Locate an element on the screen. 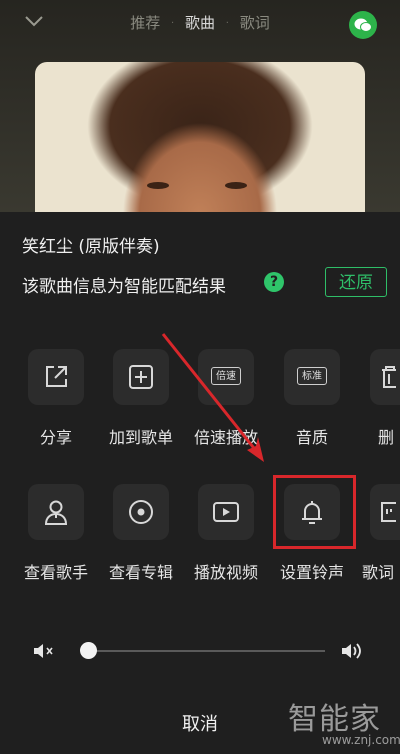 This screenshot has width=400, height=754. match-info-text: 该歌曲信息为智能匹配结果 is located at coordinates (124, 287).